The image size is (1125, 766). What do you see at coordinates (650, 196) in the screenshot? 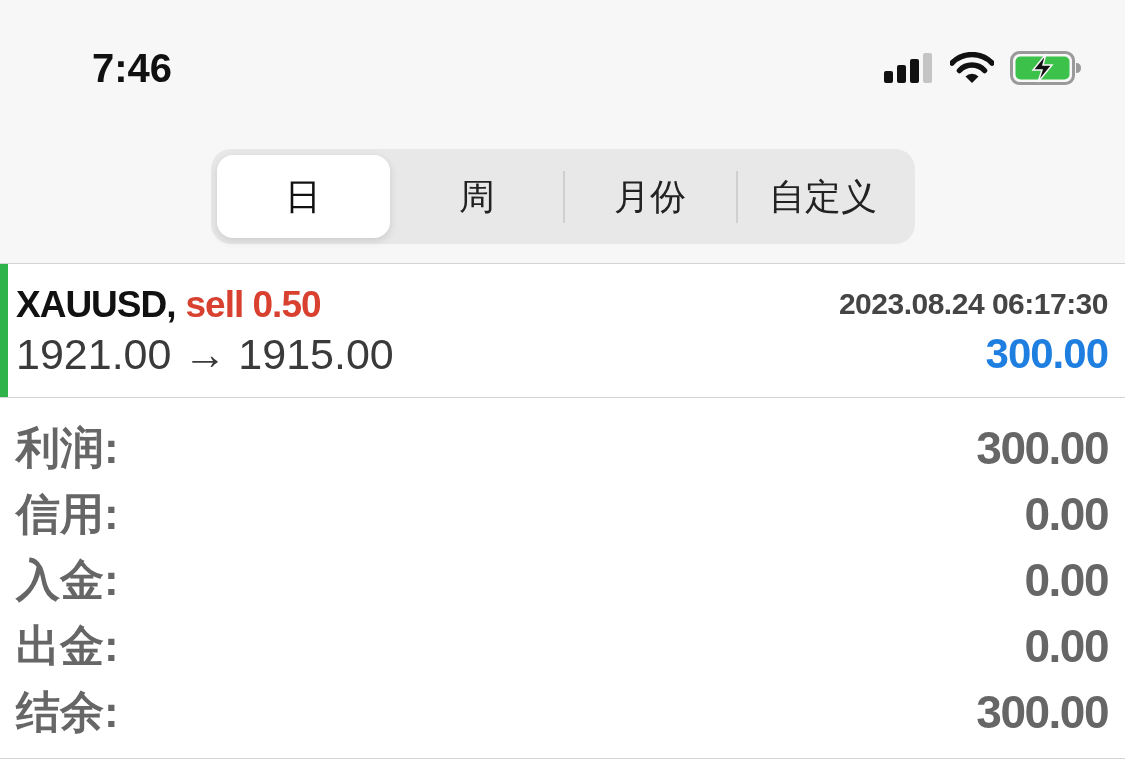
I see `segment-tab: 月份` at bounding box center [650, 196].